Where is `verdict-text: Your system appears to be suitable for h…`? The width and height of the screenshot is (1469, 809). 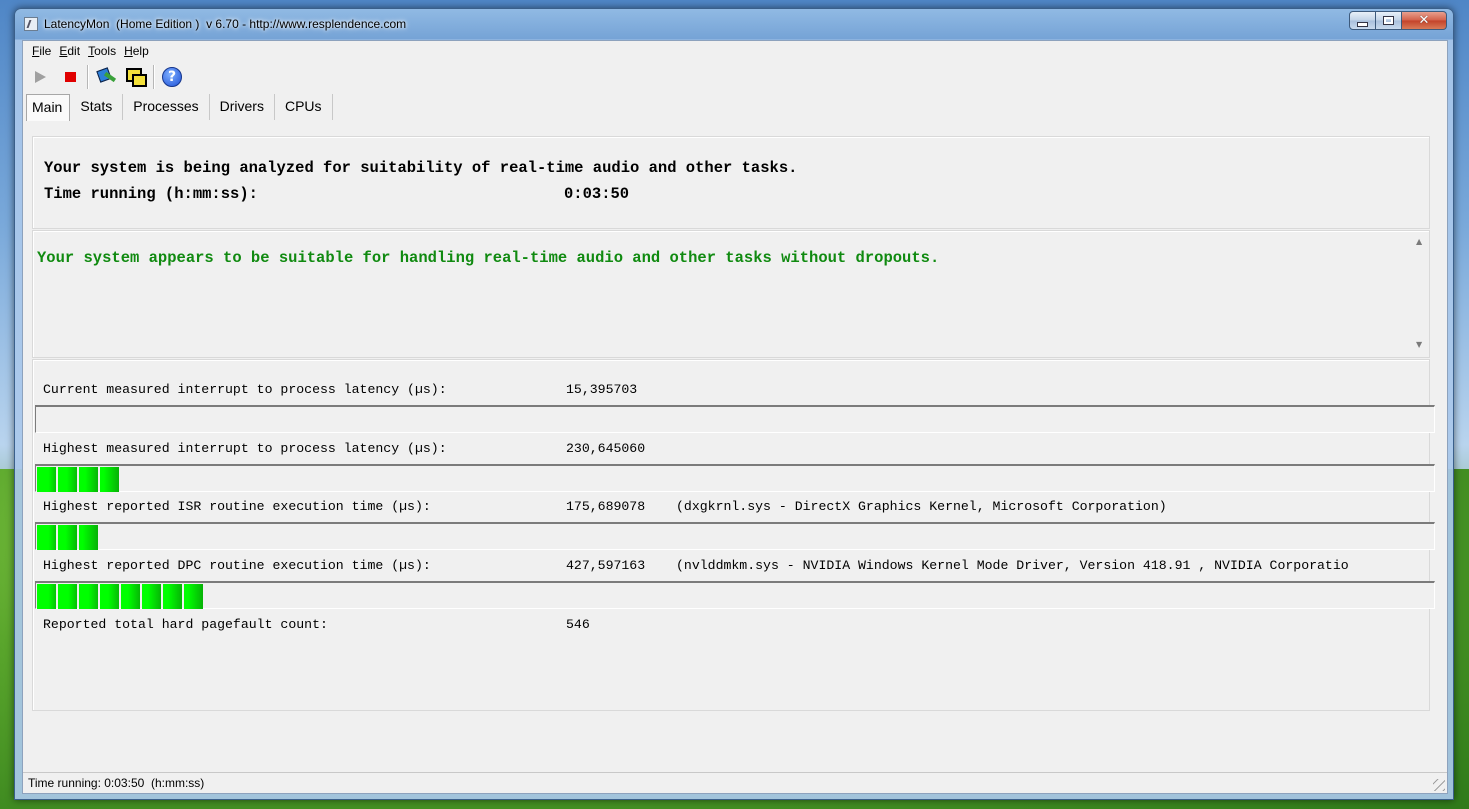 verdict-text: Your system appears to be suitable for h… is located at coordinates (488, 258).